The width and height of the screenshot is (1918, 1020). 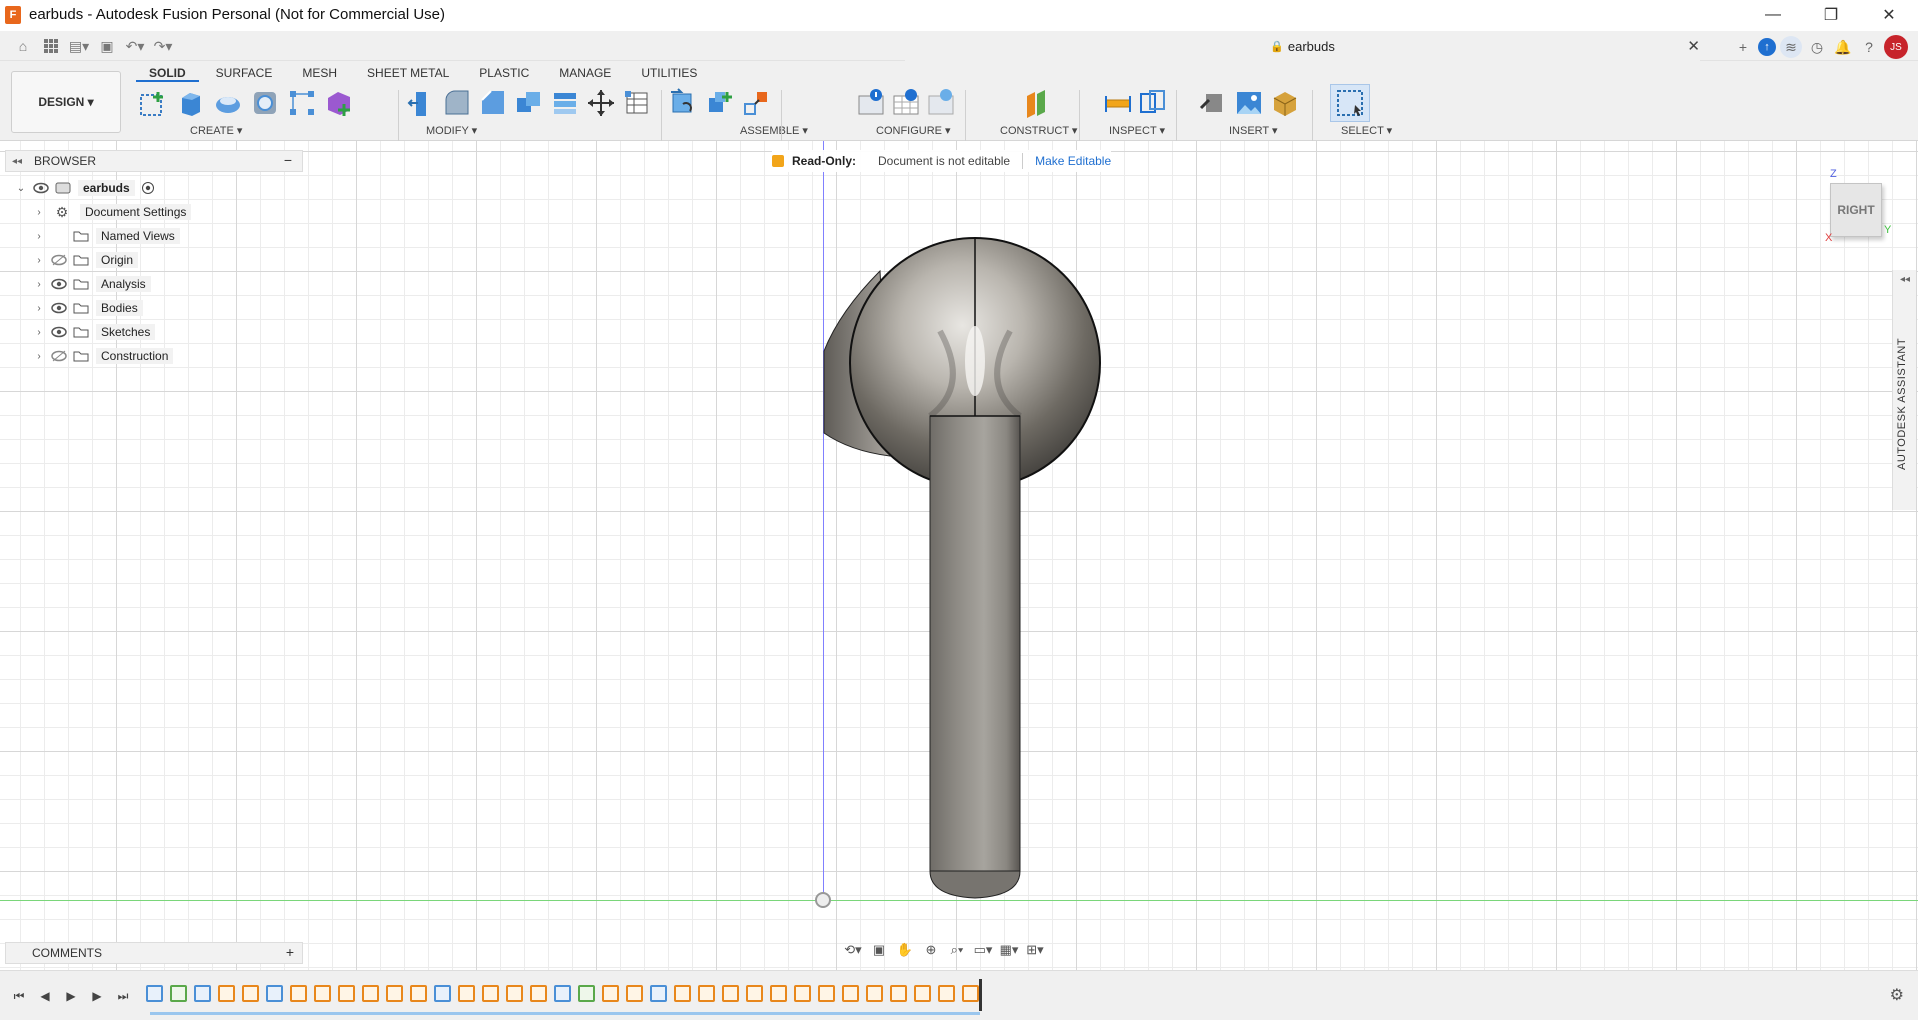 I want to click on timeline-marker, so click(x=980, y=995).